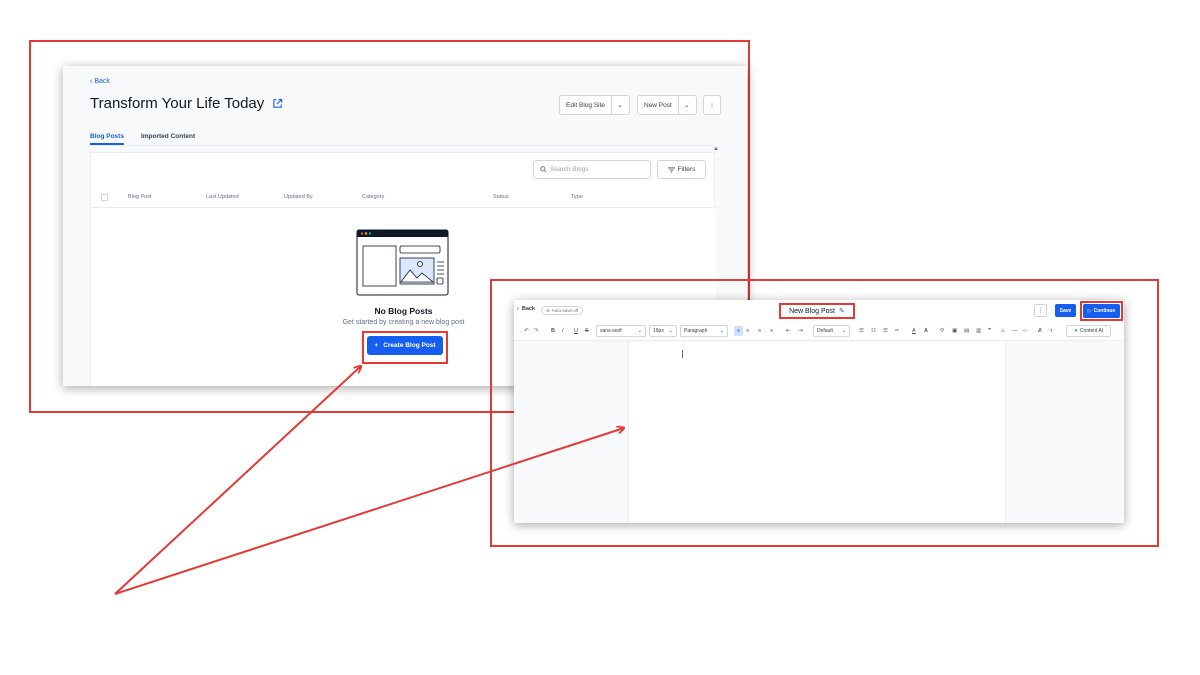 The height and width of the screenshot is (675, 1200). I want to click on pencil-icon: ✎, so click(842, 311).